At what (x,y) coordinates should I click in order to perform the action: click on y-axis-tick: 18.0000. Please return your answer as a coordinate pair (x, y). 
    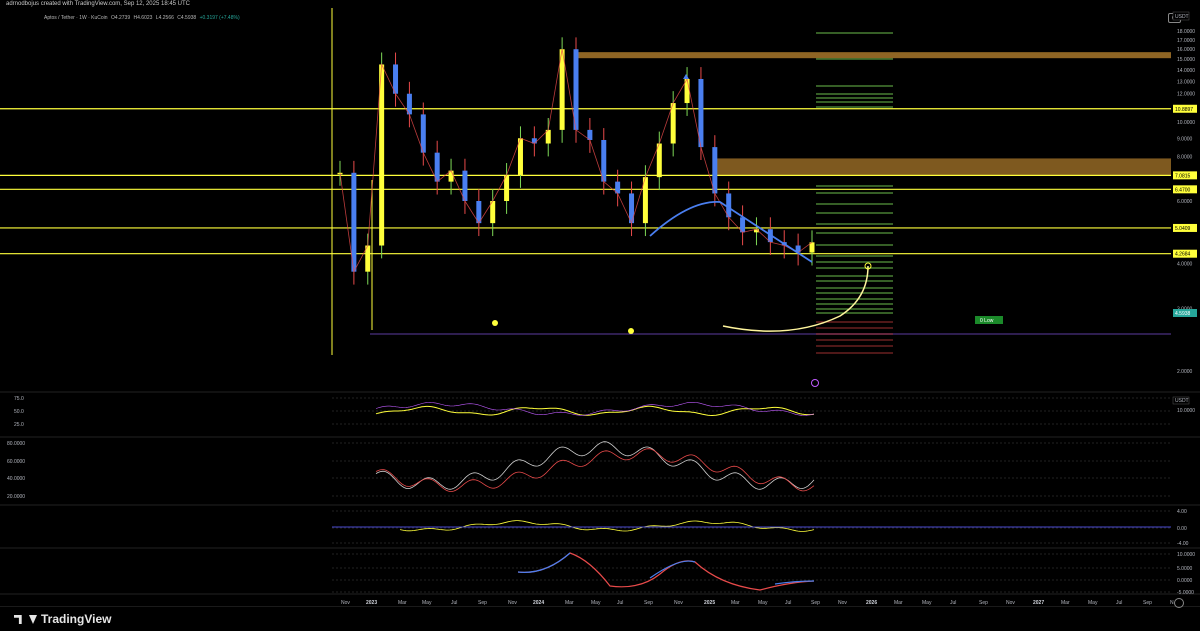
    Looking at the image, I should click on (1186, 32).